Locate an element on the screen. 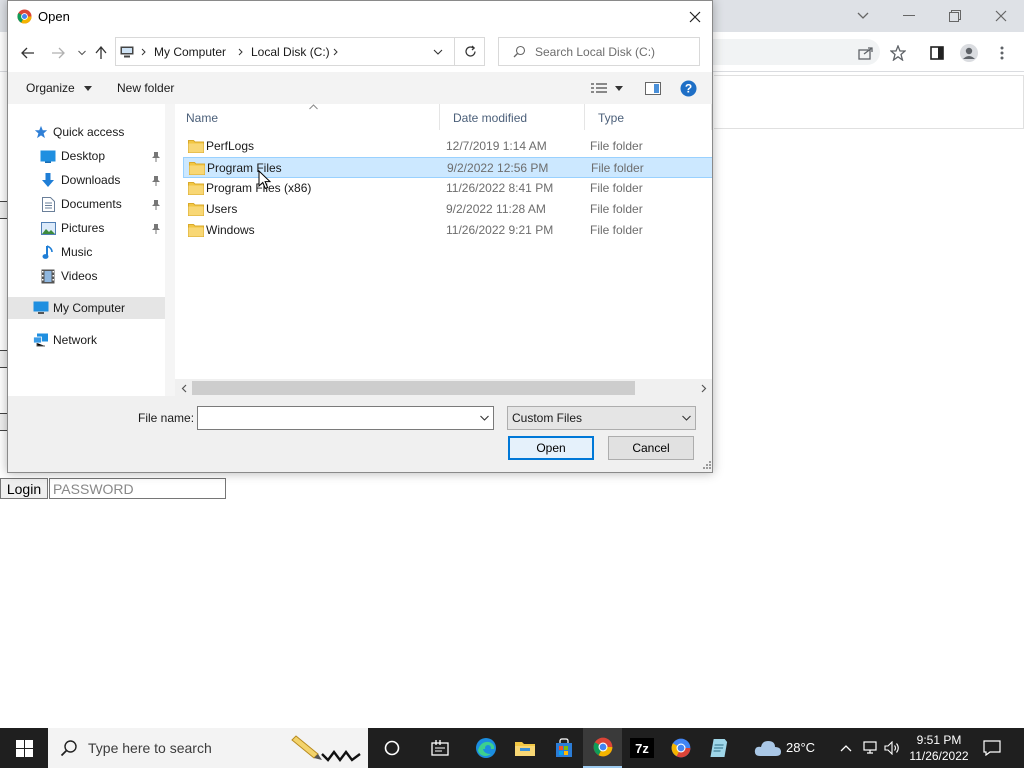  nav-item-label: Music is located at coordinates (77, 252).